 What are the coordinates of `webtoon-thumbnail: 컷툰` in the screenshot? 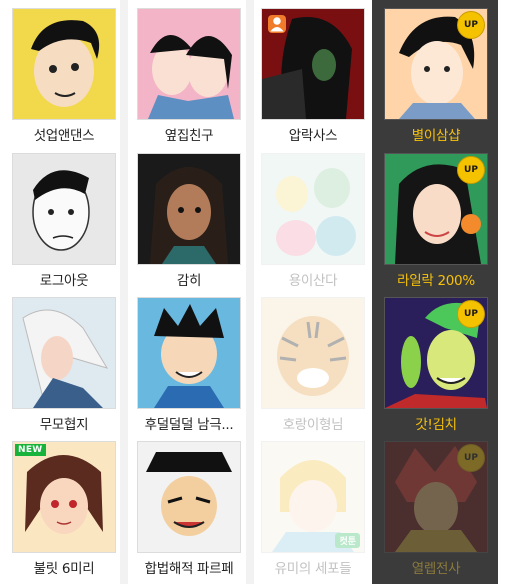 It's located at (313, 497).